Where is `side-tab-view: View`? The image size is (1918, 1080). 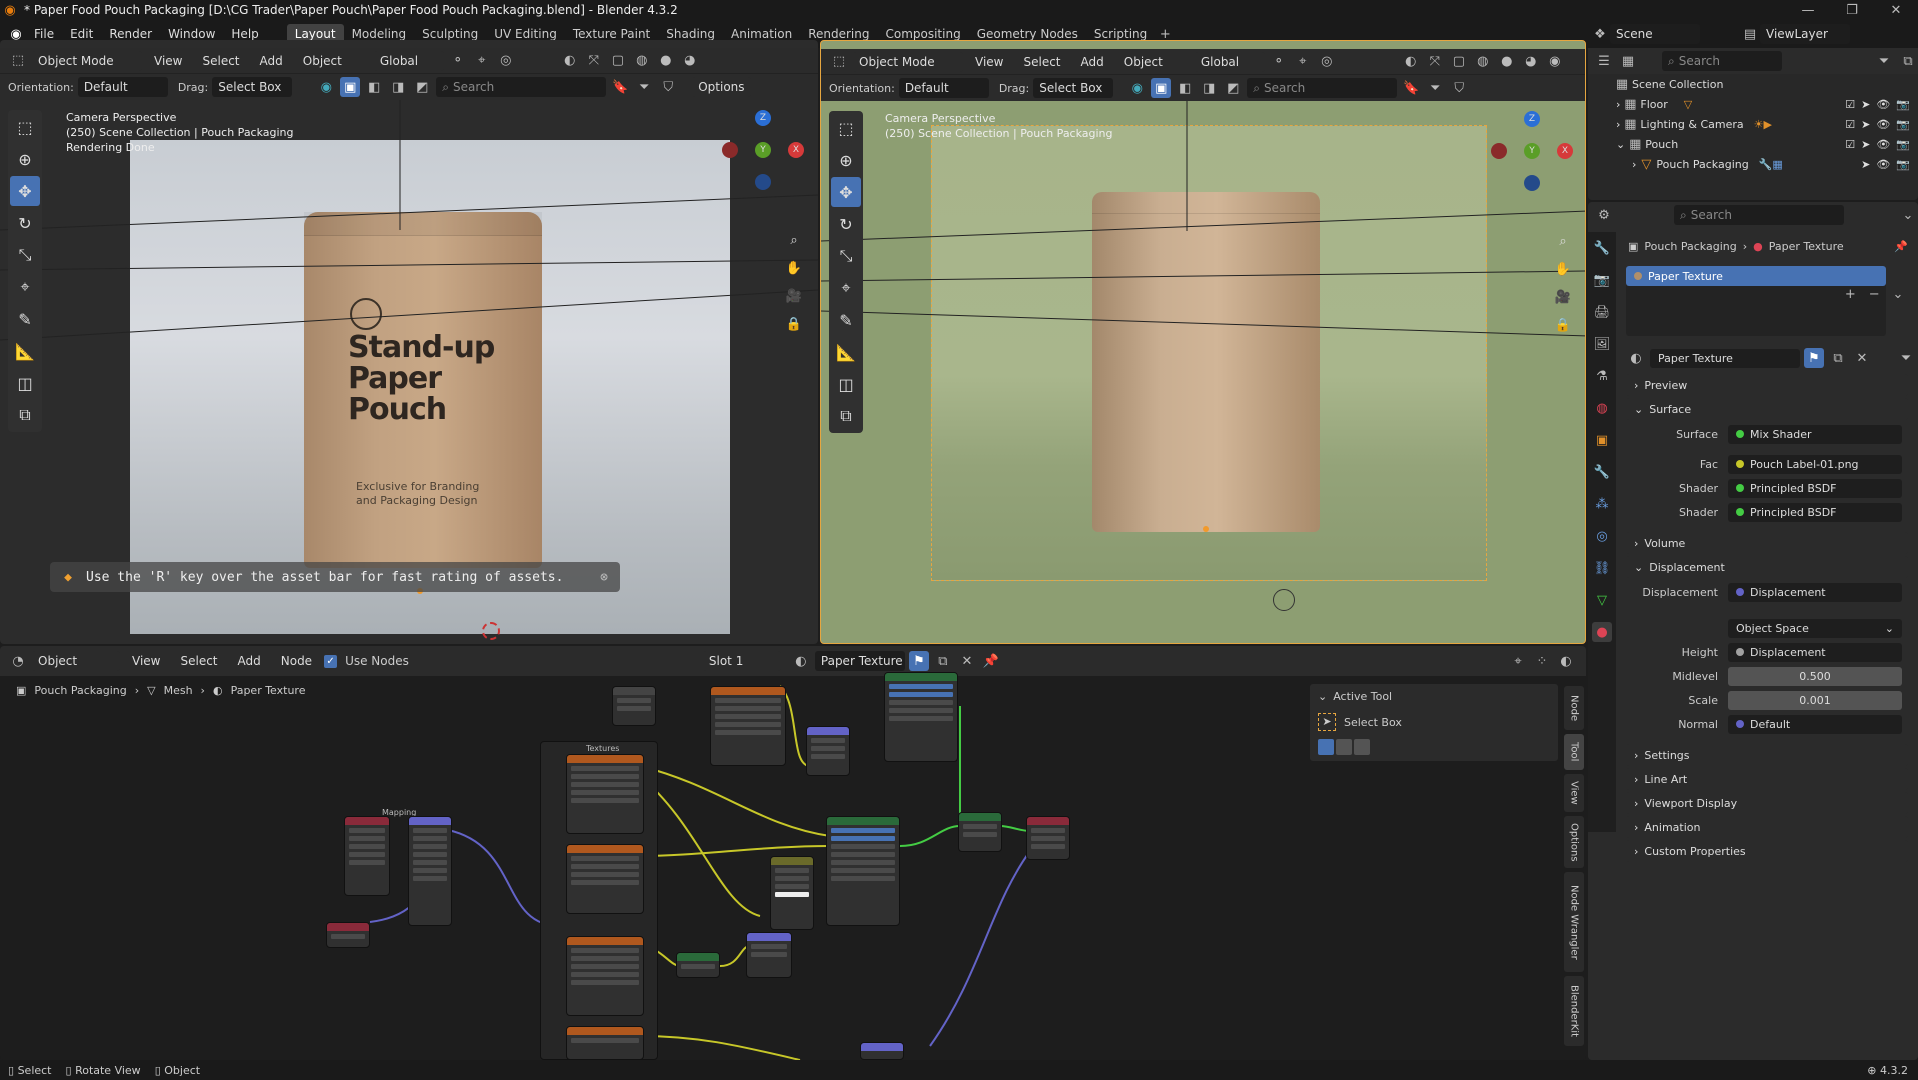
side-tab-view: View is located at coordinates (1574, 793).